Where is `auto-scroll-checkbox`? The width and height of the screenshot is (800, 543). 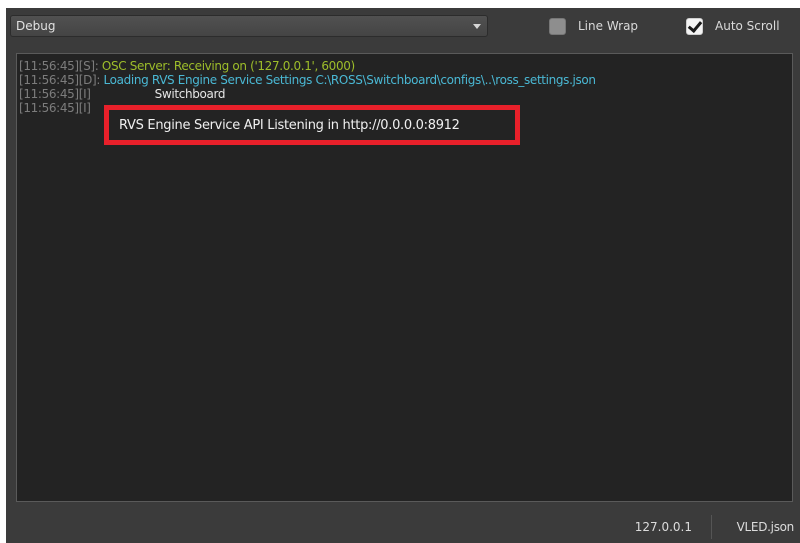 auto-scroll-checkbox is located at coordinates (694, 26).